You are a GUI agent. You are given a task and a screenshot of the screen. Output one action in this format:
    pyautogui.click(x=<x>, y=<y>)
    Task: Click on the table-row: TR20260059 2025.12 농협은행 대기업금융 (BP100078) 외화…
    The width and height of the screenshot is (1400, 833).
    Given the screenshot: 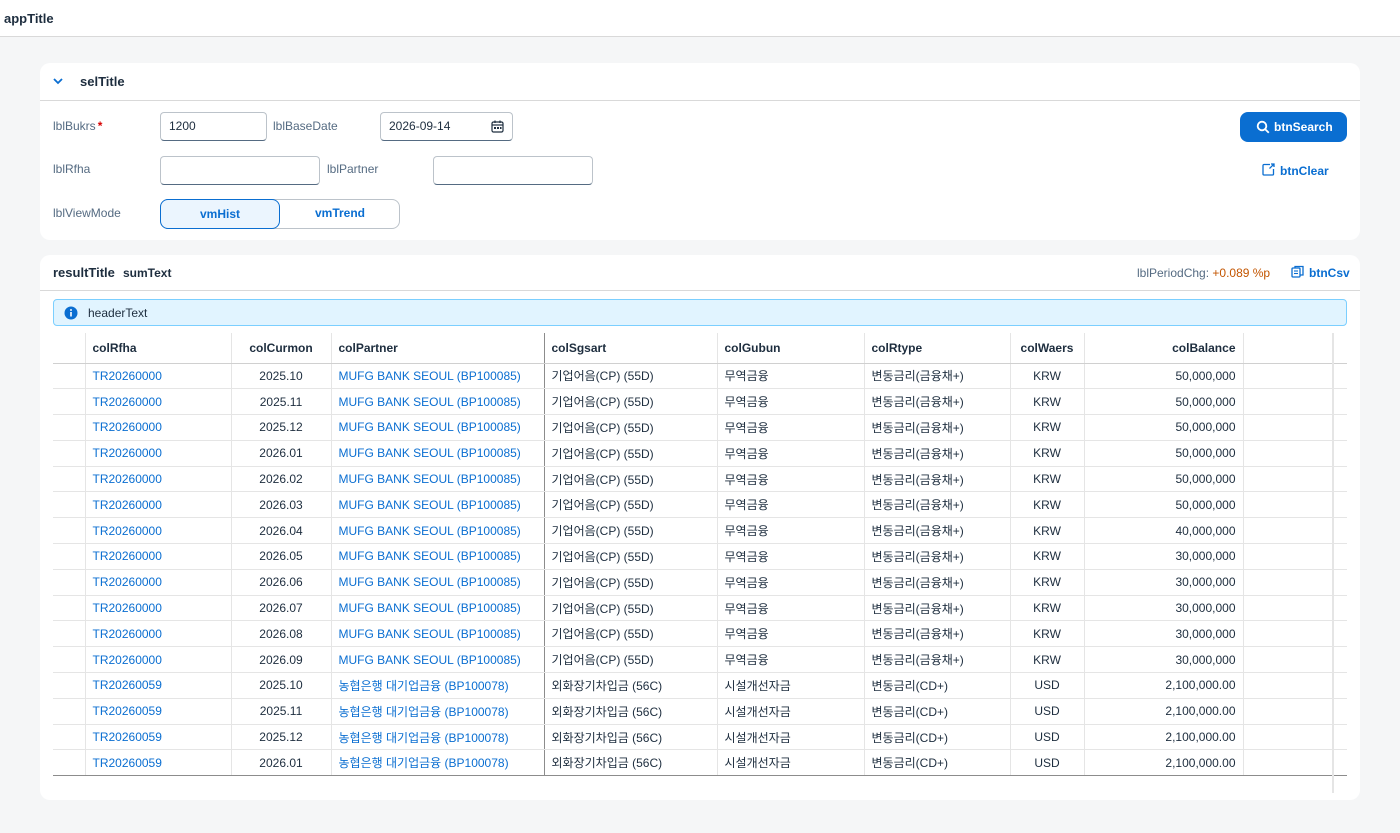 What is the action you would take?
    pyautogui.click(x=700, y=737)
    